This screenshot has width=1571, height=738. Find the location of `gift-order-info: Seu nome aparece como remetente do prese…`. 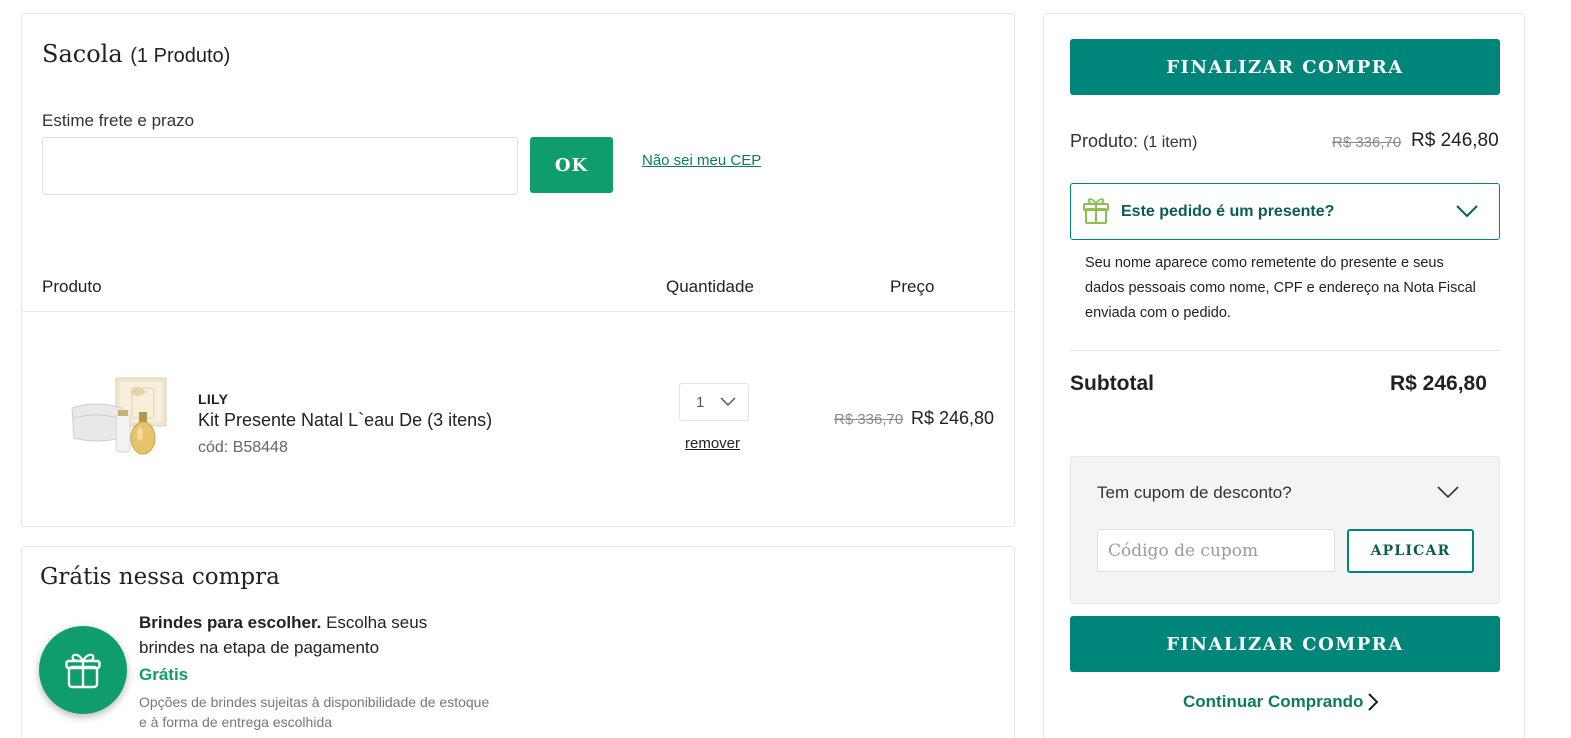

gift-order-info: Seu nome aparece como remetente do prese… is located at coordinates (1280, 288).